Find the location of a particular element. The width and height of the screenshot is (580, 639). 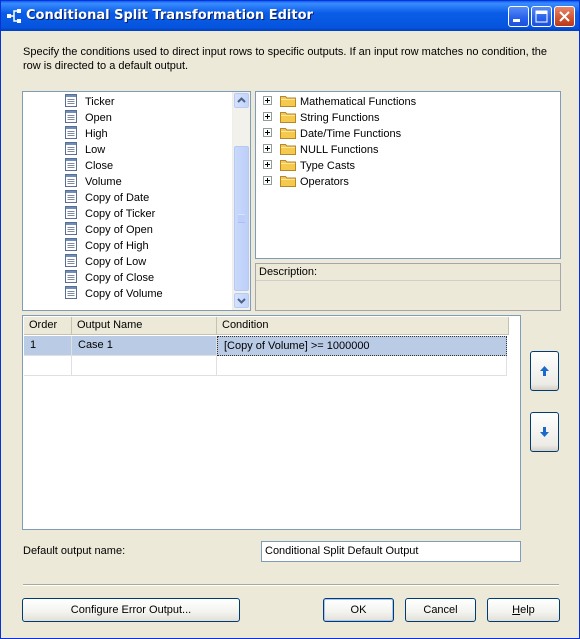

chevron-up-icon is located at coordinates (241, 100).